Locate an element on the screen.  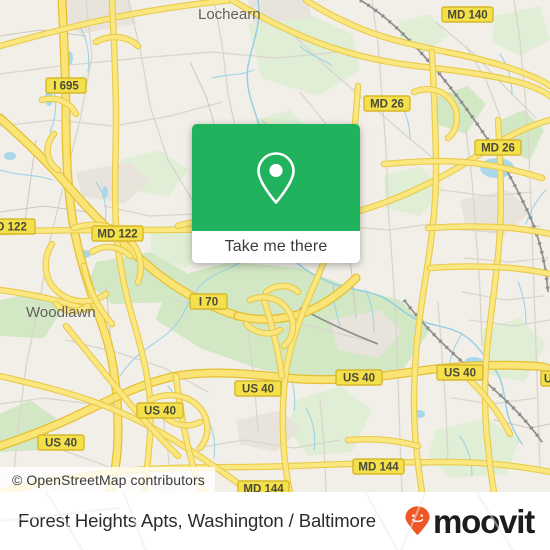
svg-text: D 122 is located at coordinates (13, 228).